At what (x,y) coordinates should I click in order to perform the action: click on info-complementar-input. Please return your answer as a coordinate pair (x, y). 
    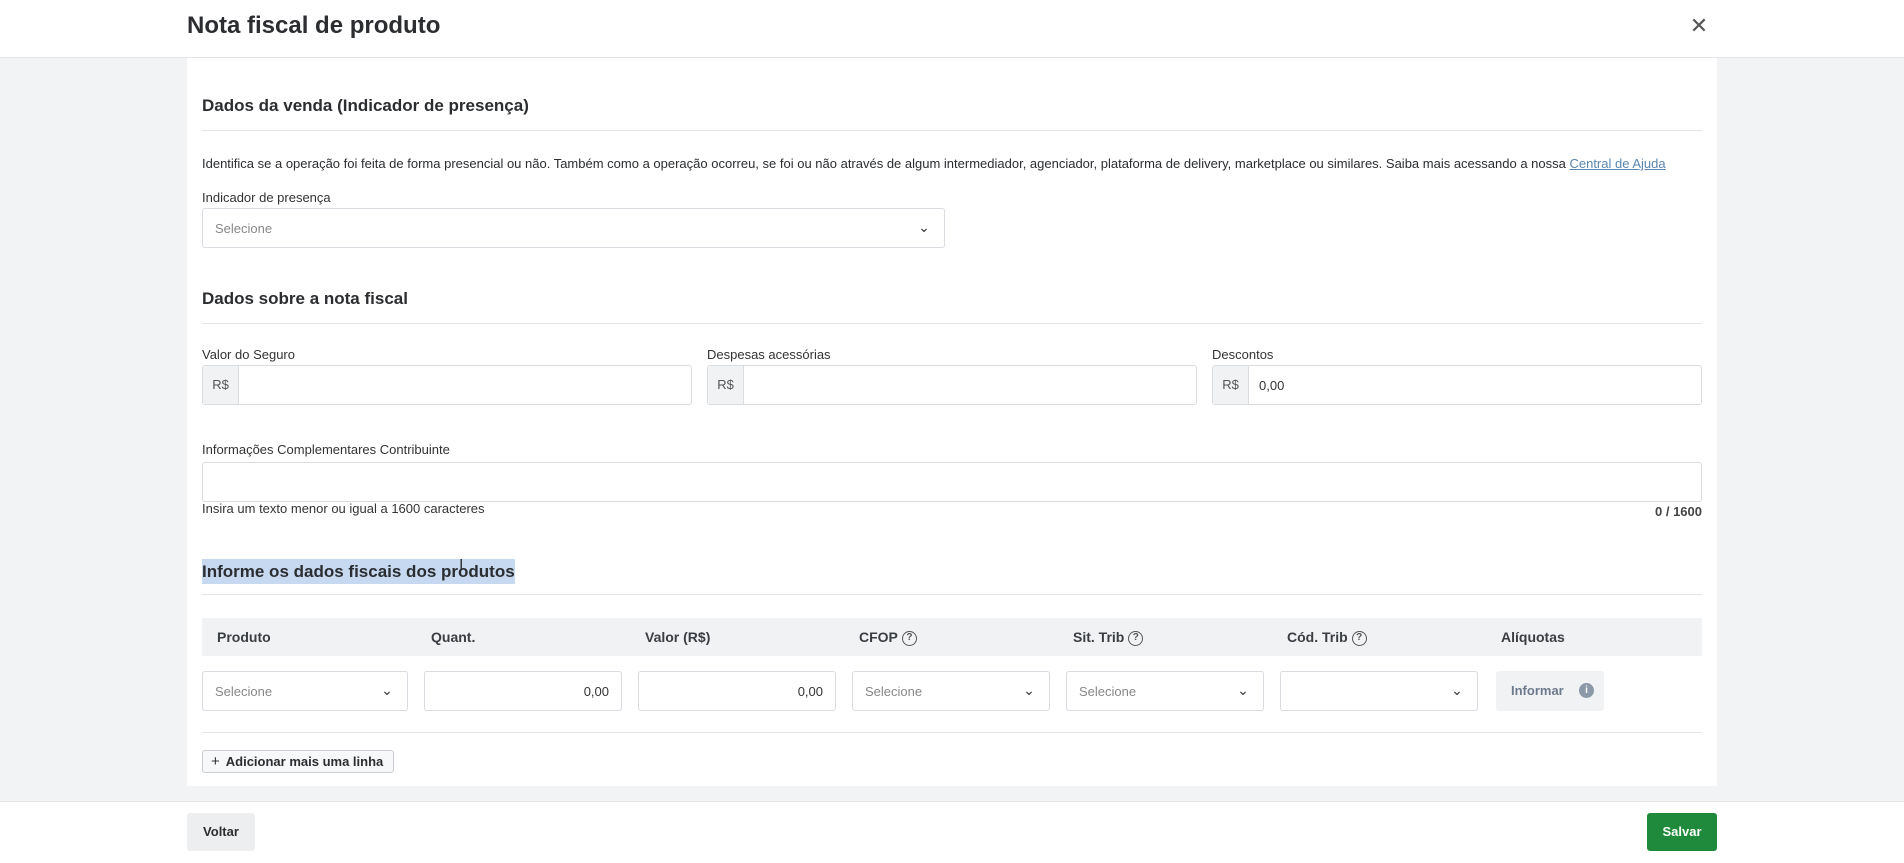
    Looking at the image, I should click on (952, 482).